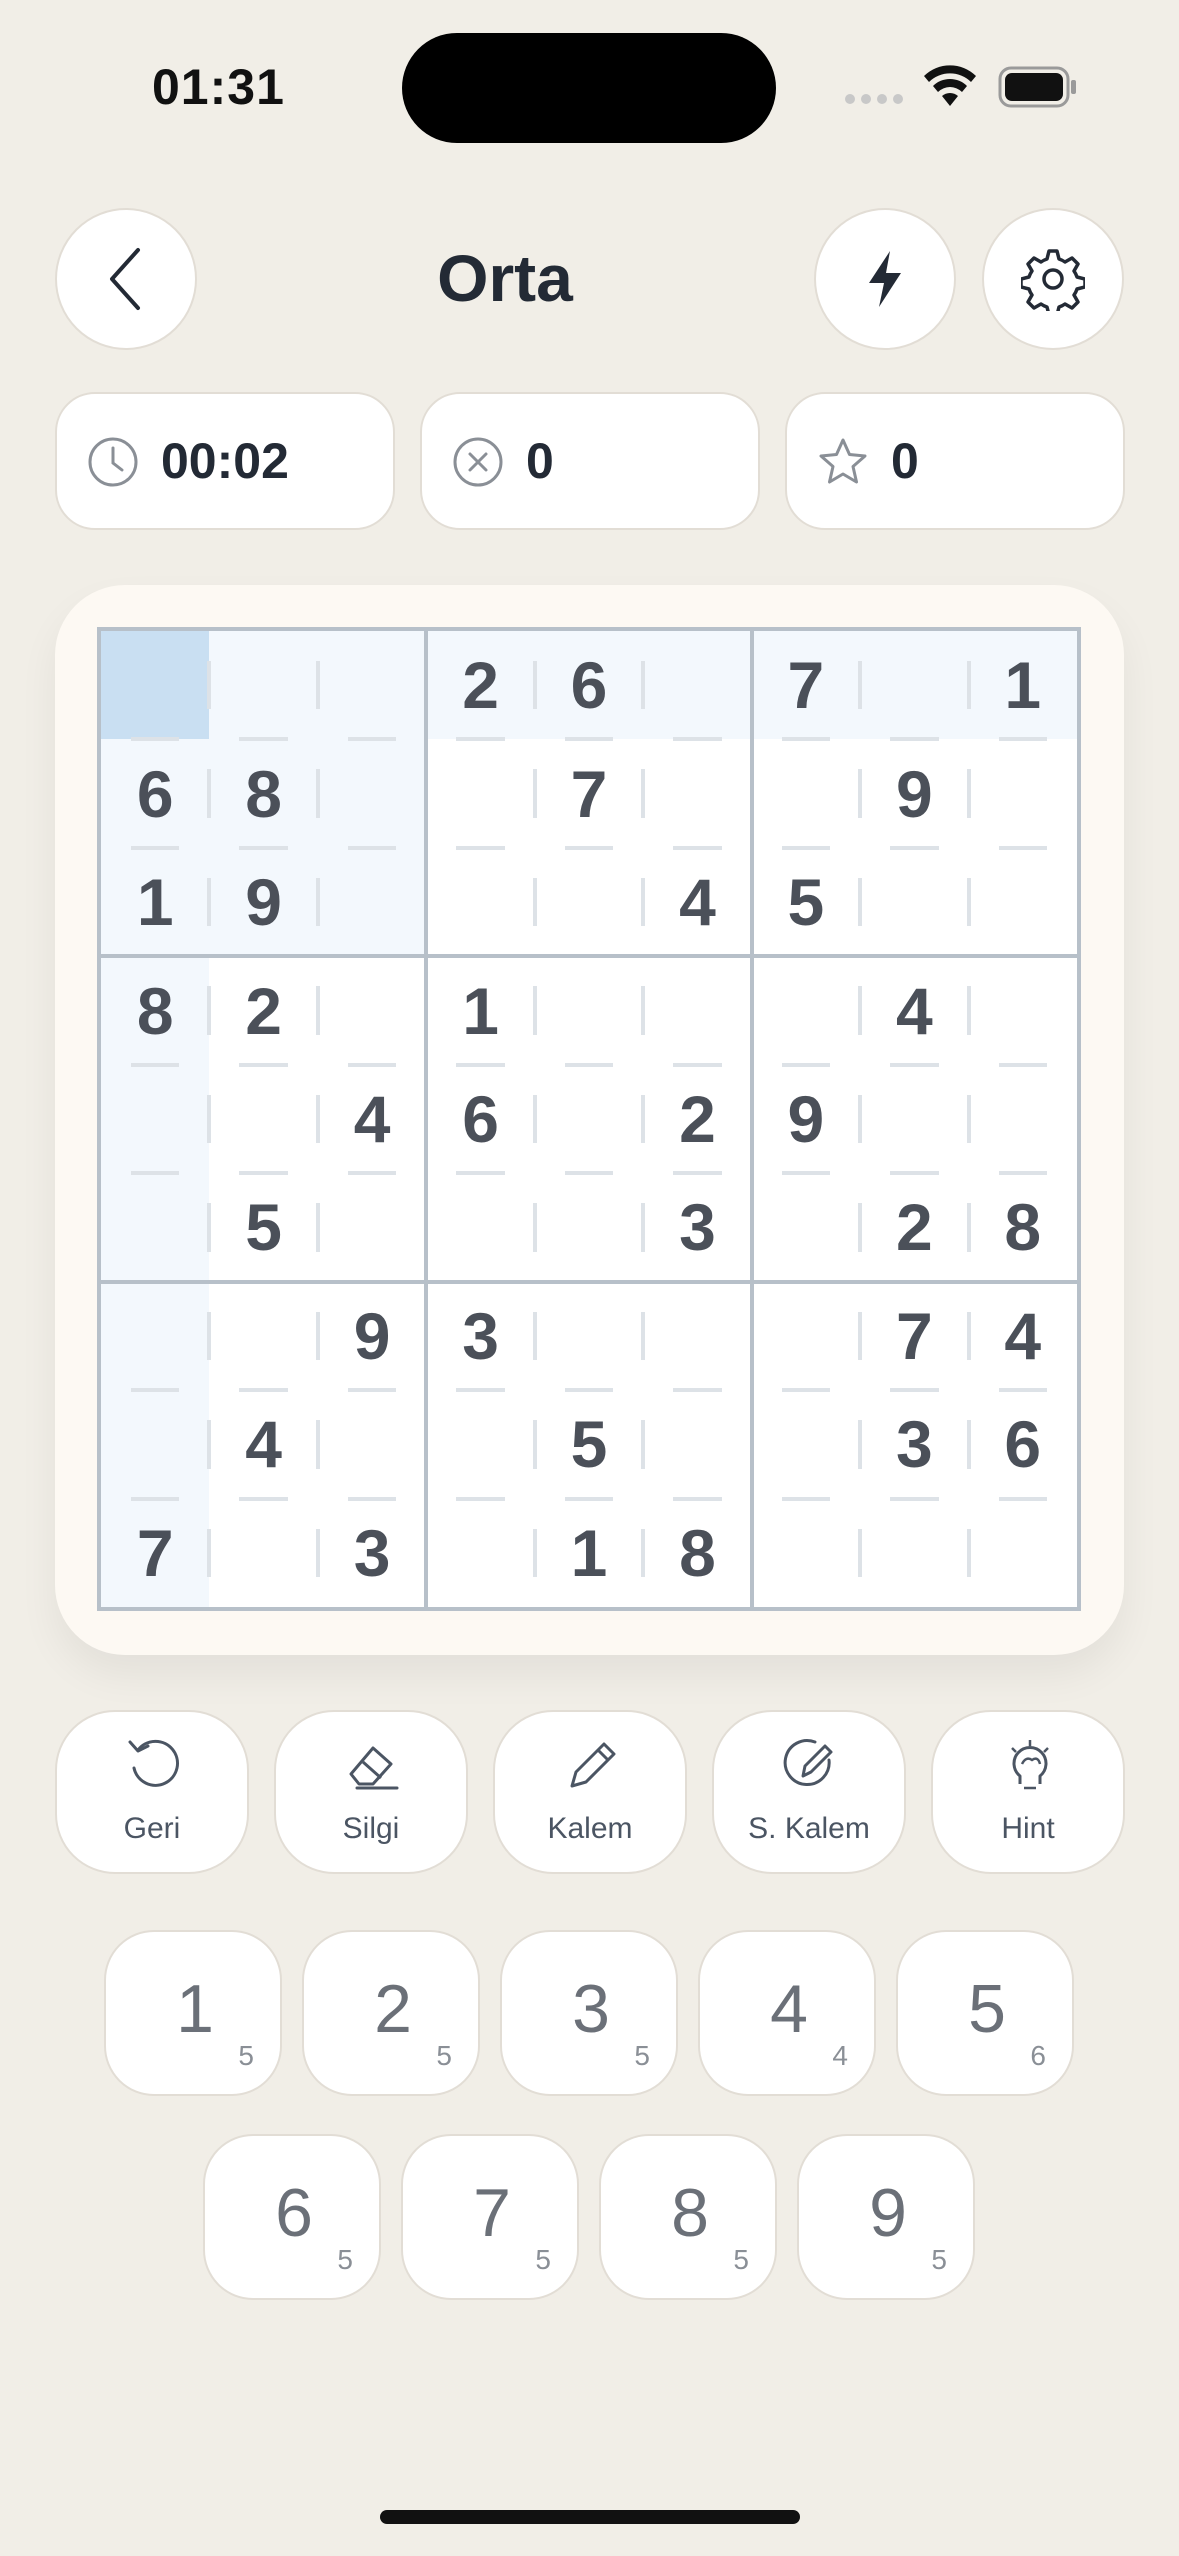 The height and width of the screenshot is (2556, 1179). What do you see at coordinates (391, 2013) in the screenshot?
I see `number-2-button: 25` at bounding box center [391, 2013].